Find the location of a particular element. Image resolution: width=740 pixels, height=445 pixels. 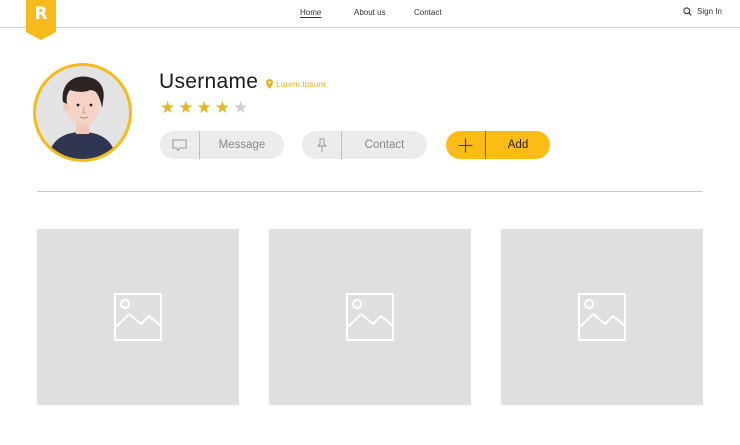

location-pin-icon is located at coordinates (269, 84).